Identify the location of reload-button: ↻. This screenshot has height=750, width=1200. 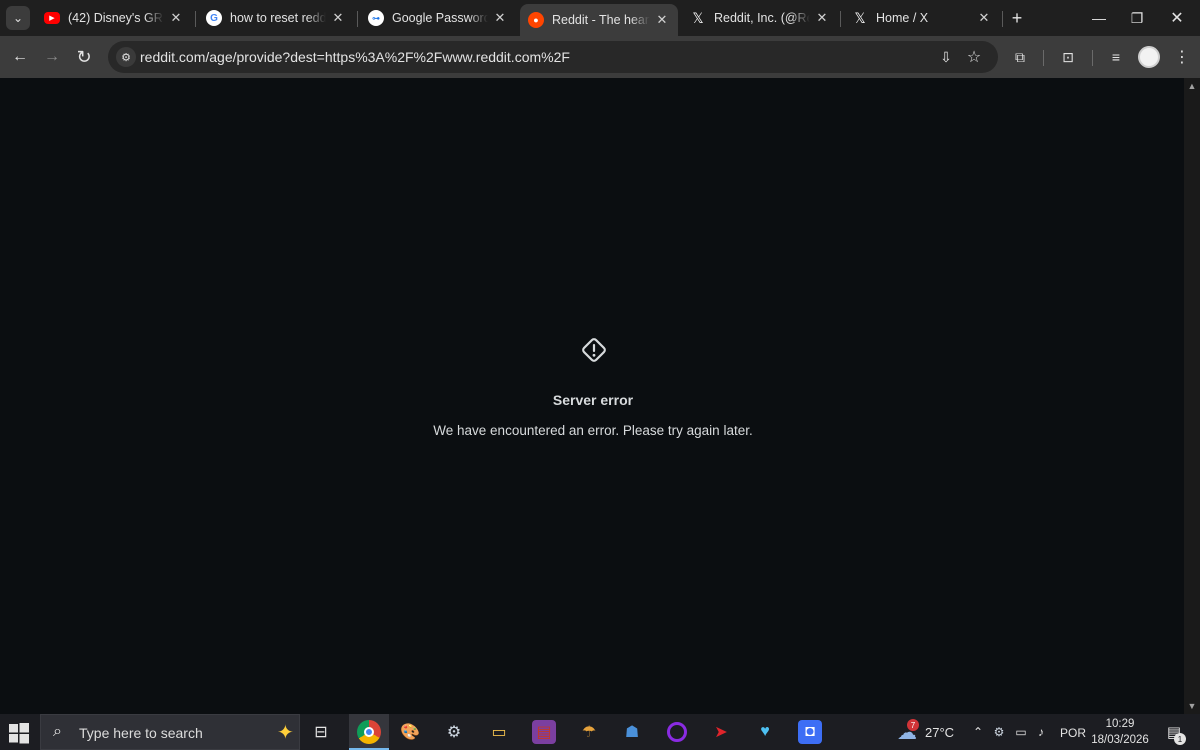
(84, 57).